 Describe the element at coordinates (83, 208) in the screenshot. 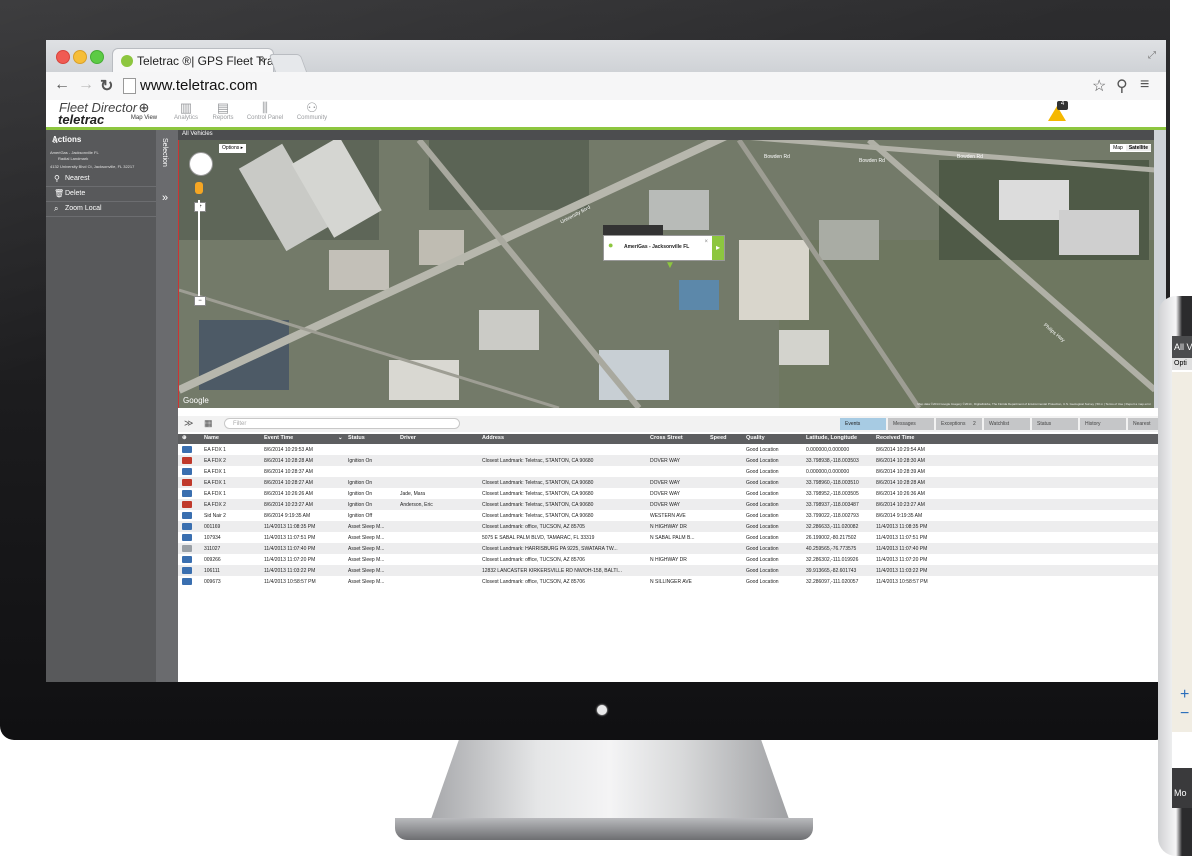

I see `action-label: Zoom Local` at that location.